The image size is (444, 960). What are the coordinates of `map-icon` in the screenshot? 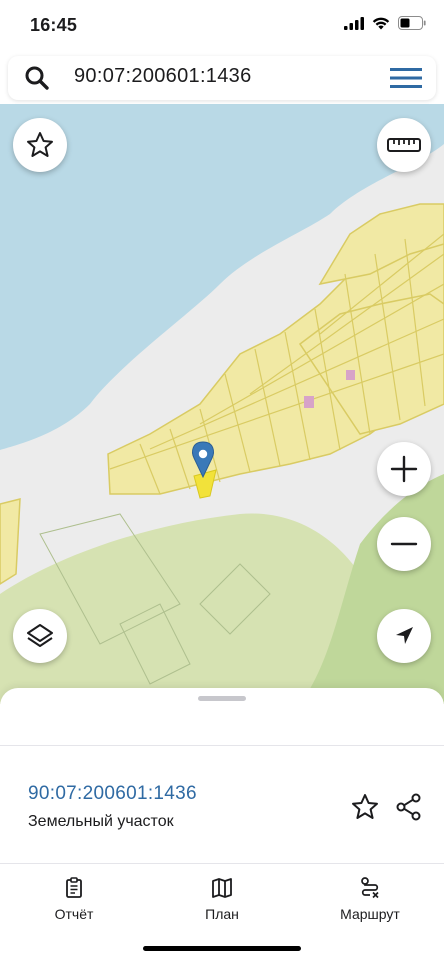 It's located at (222, 888).